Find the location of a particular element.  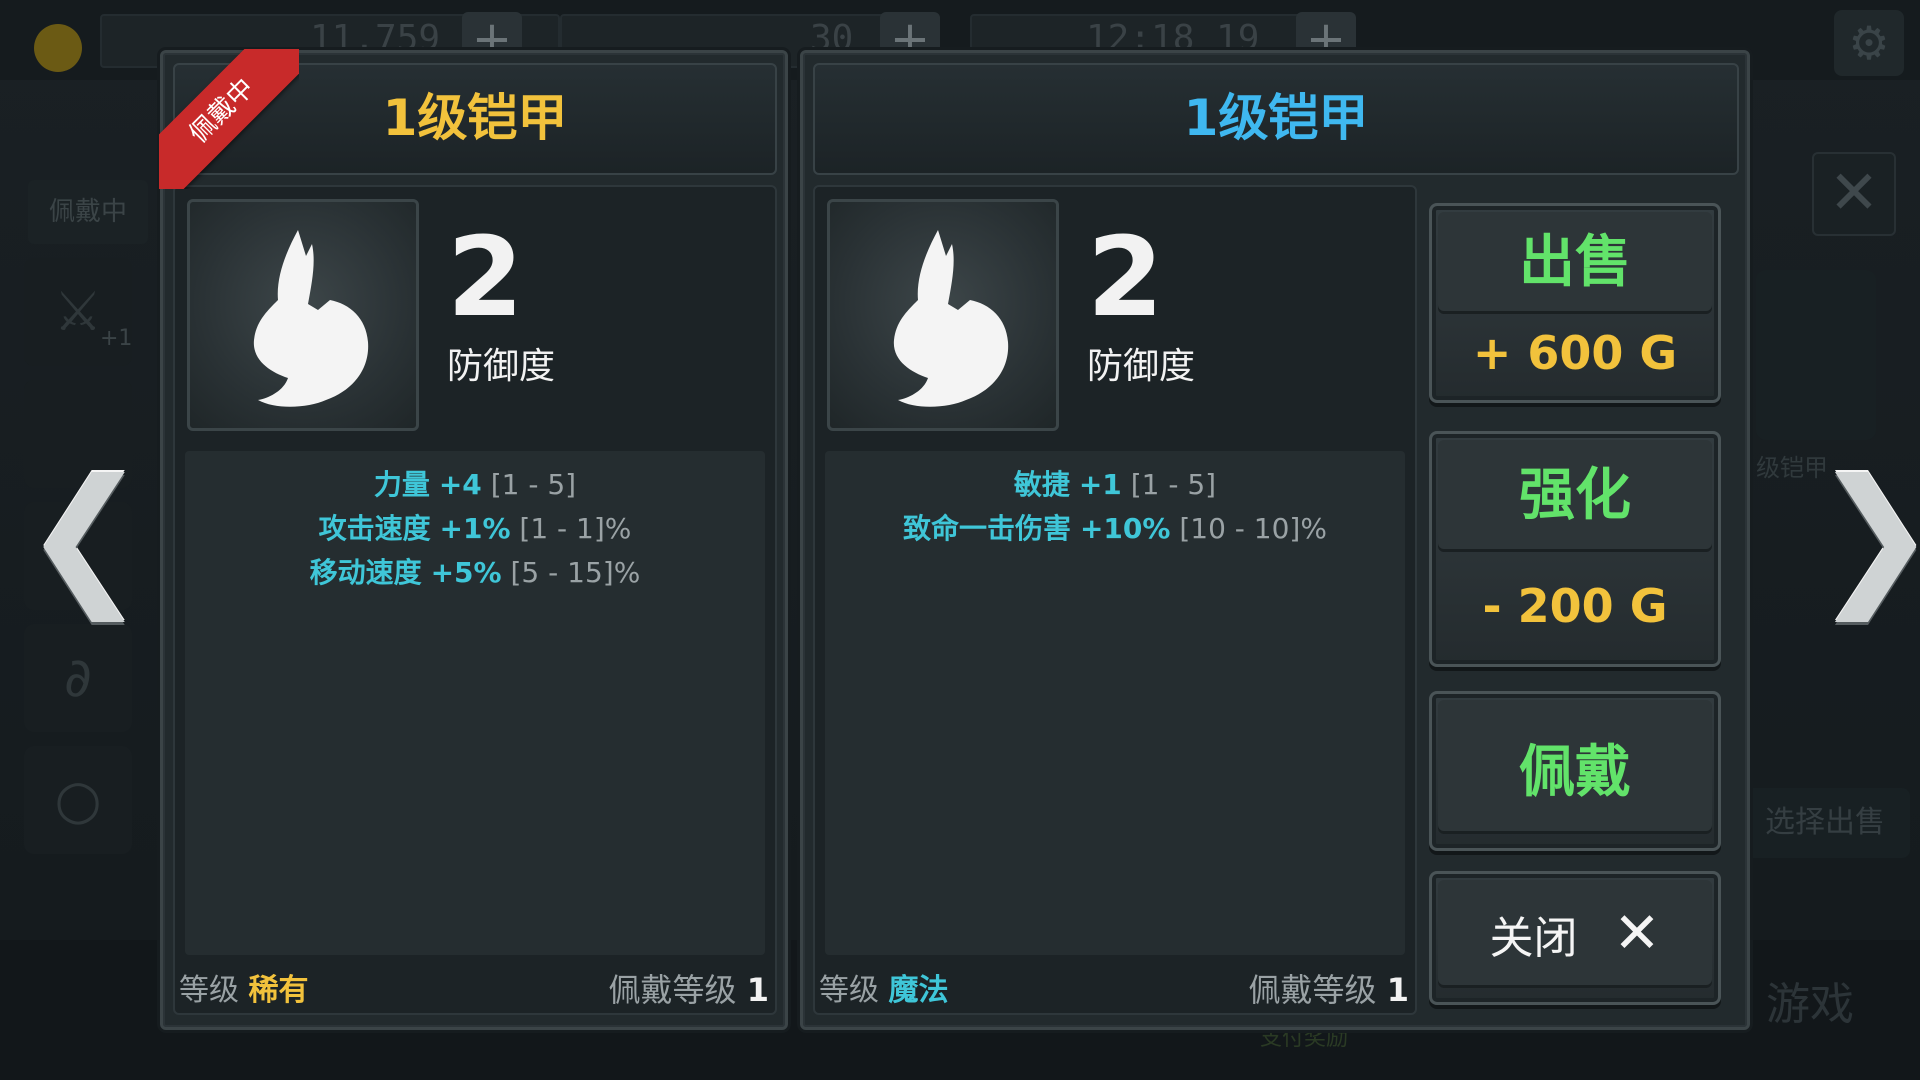

grade-value: 稀有 is located at coordinates (278, 990).